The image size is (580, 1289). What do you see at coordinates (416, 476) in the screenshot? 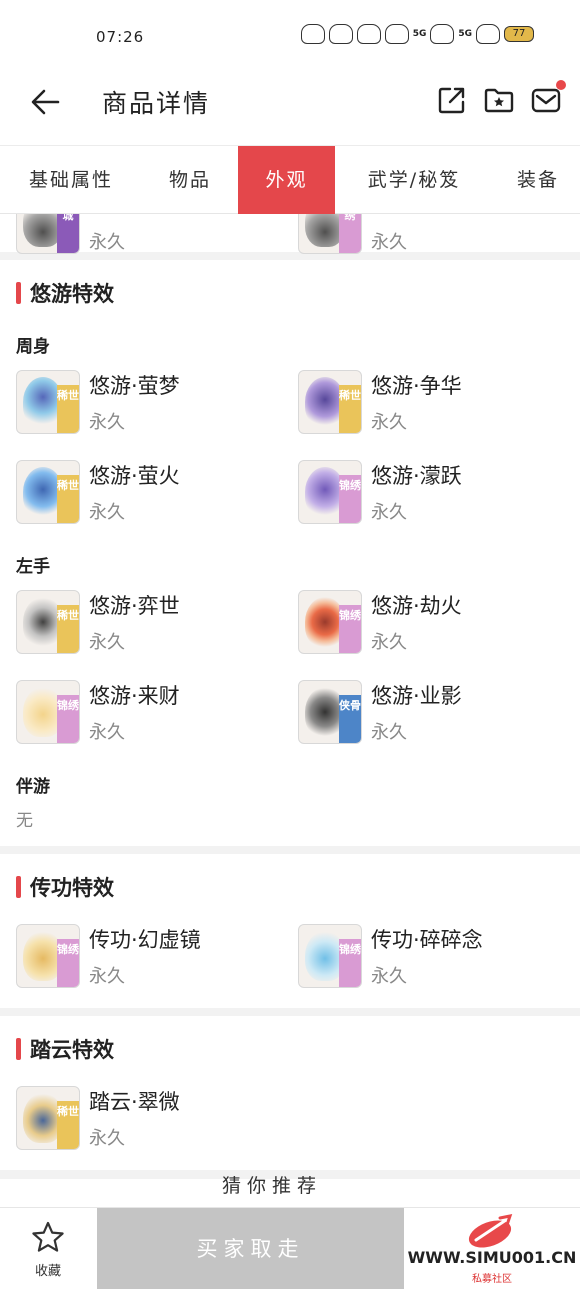
I see `item-name: 悠游·濛跃` at bounding box center [416, 476].